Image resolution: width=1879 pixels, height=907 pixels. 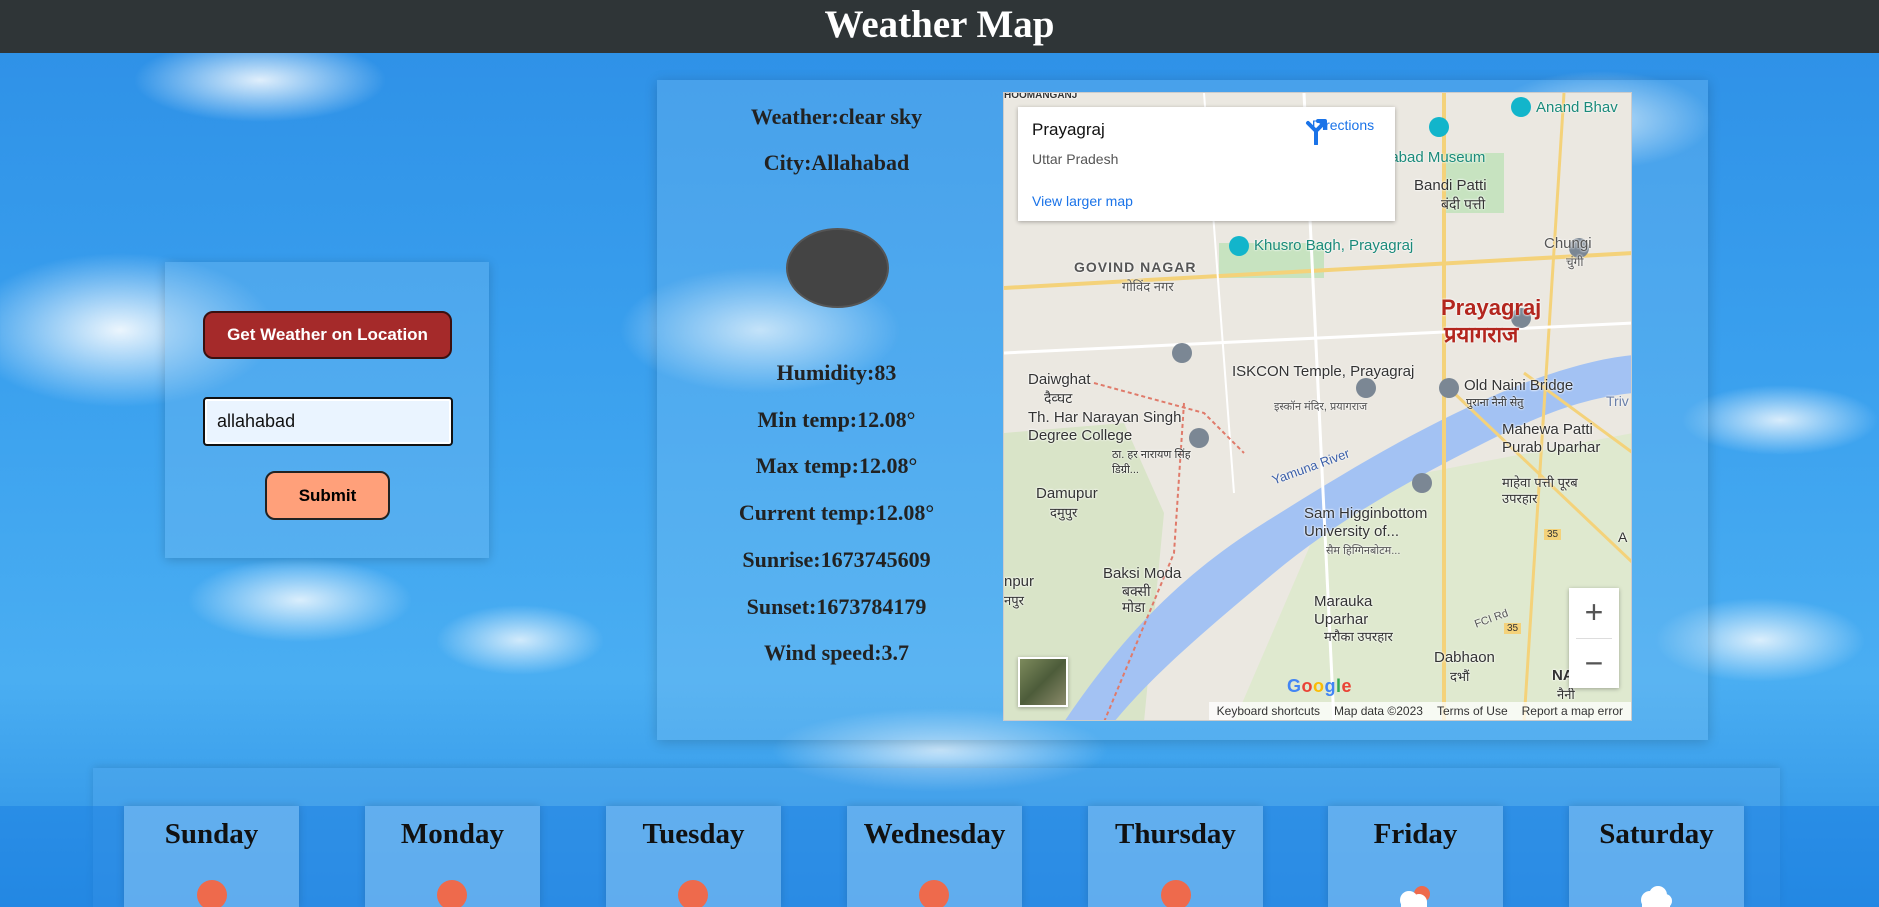 I want to click on view-larger-map-link: View larger map, so click(x=1082, y=201).